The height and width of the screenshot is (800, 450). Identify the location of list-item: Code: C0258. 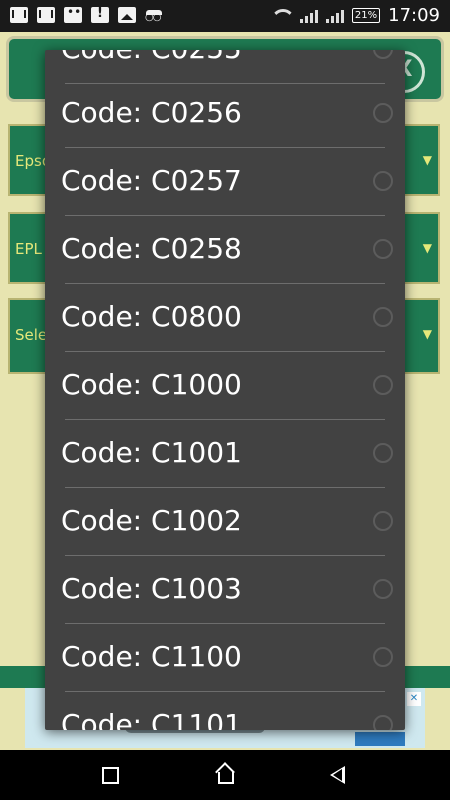
(225, 250).